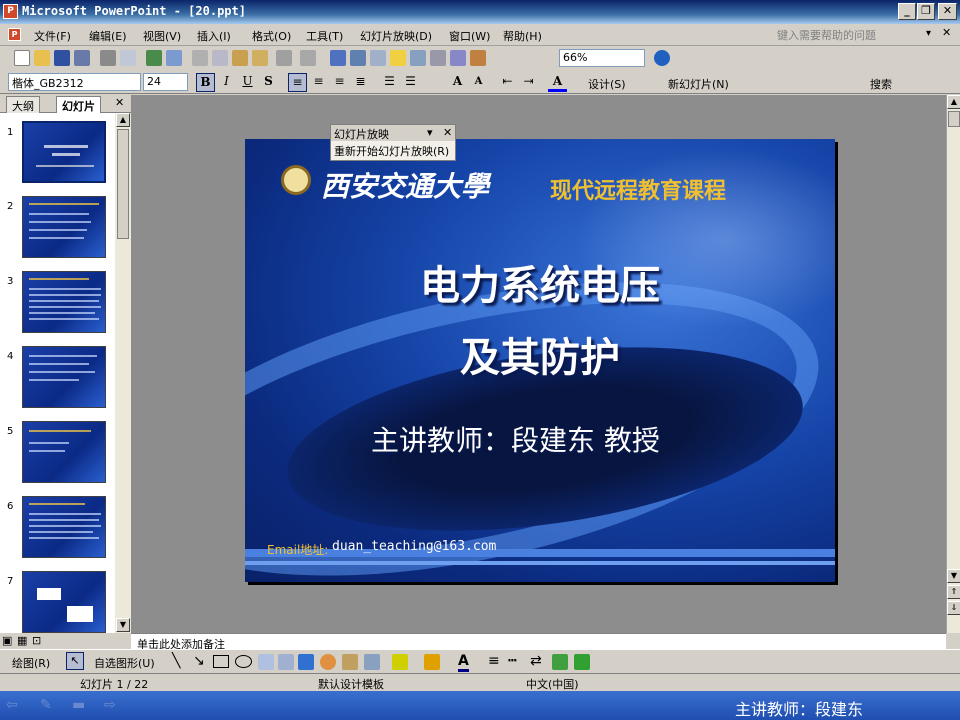 Image resolution: width=960 pixels, height=720 pixels. Describe the element at coordinates (214, 36) in the screenshot. I see `menu-insert: 插入(I)` at that location.